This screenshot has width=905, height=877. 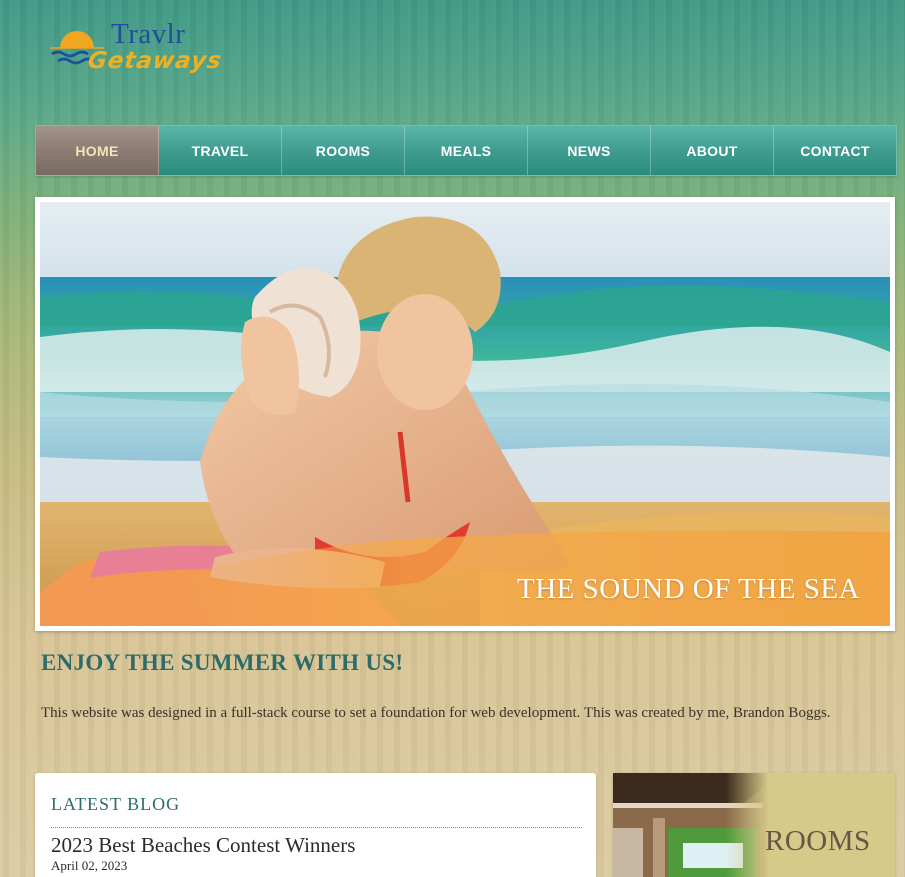 I want to click on rooms-promo-panel: ROOMS, so click(x=754, y=825).